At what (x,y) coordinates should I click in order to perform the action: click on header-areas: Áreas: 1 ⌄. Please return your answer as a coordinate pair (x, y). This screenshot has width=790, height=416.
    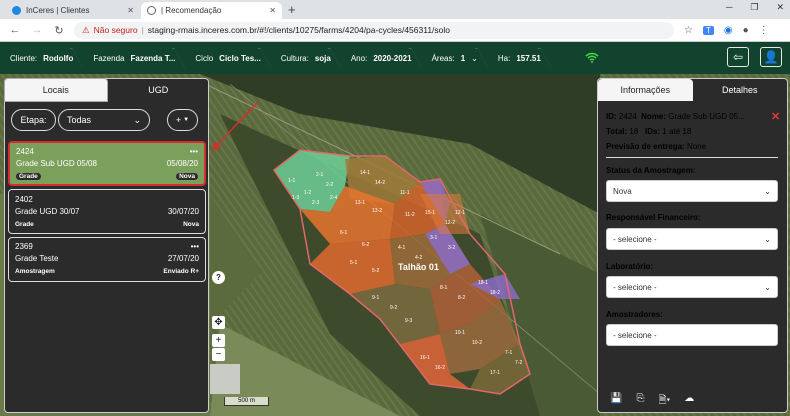
    Looking at the image, I should click on (455, 58).